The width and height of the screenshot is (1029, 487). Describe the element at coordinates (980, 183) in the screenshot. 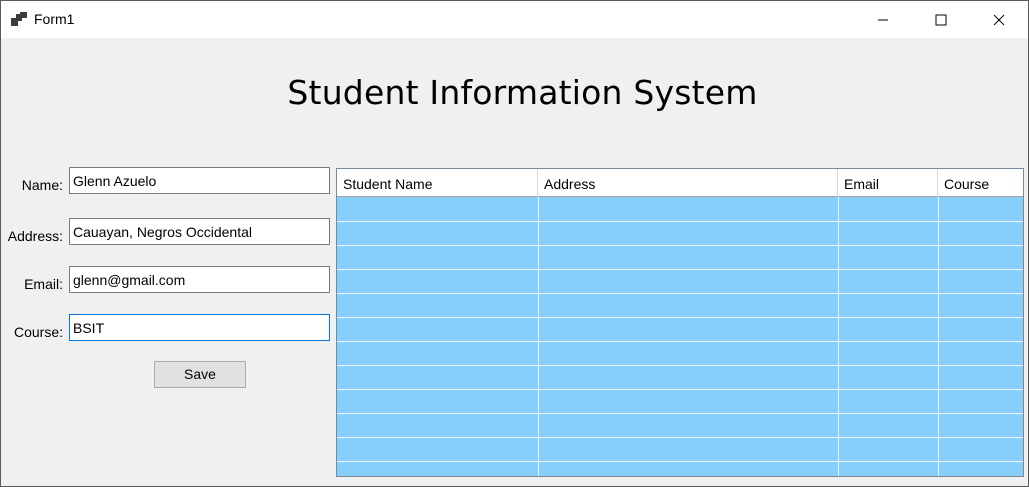

I see `column-header-course: Course` at that location.